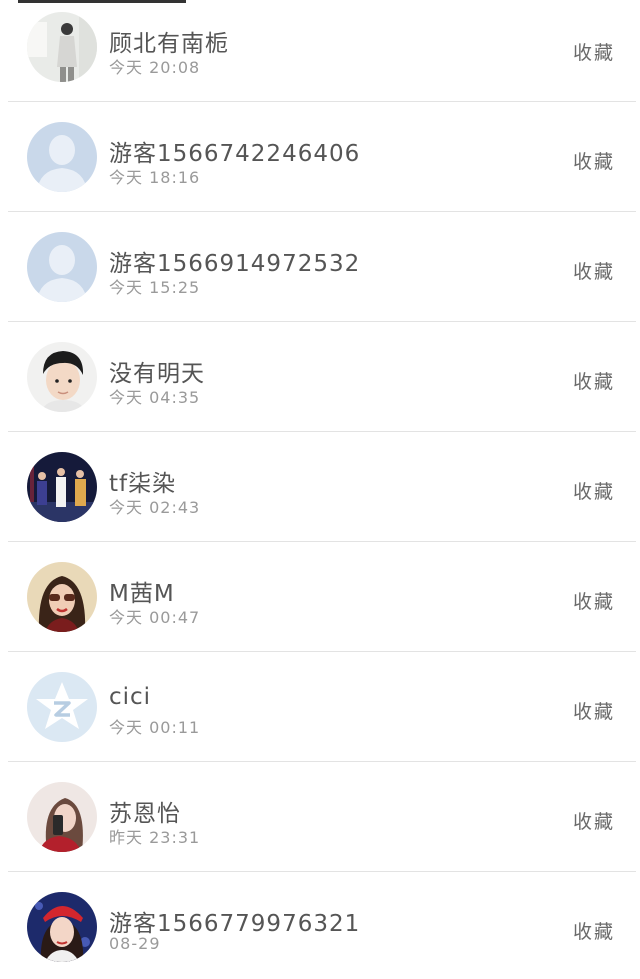  What do you see at coordinates (135, 943) in the screenshot?
I see `timestamp: 08-29` at bounding box center [135, 943].